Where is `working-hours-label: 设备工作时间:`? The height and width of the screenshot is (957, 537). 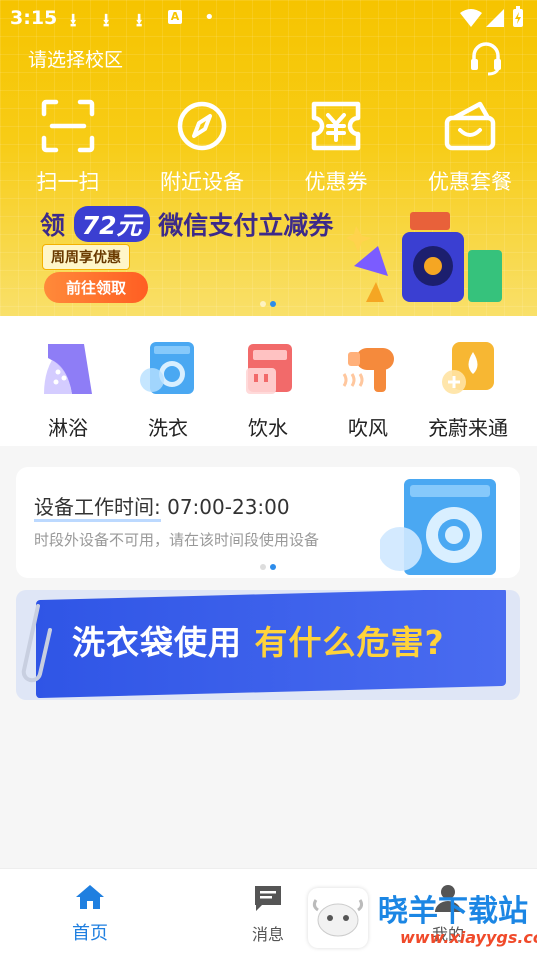
working-hours-label: 设备工作时间: is located at coordinates (97, 508).